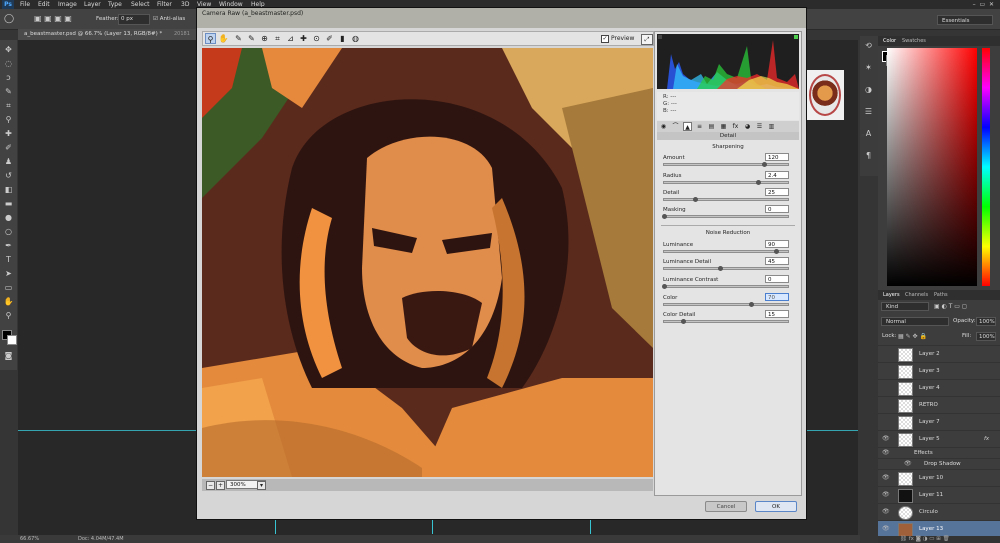 This screenshot has width=1000, height=543. Describe the element at coordinates (617, 39) in the screenshot. I see `preview-checkbox: ✓ Preview` at that location.